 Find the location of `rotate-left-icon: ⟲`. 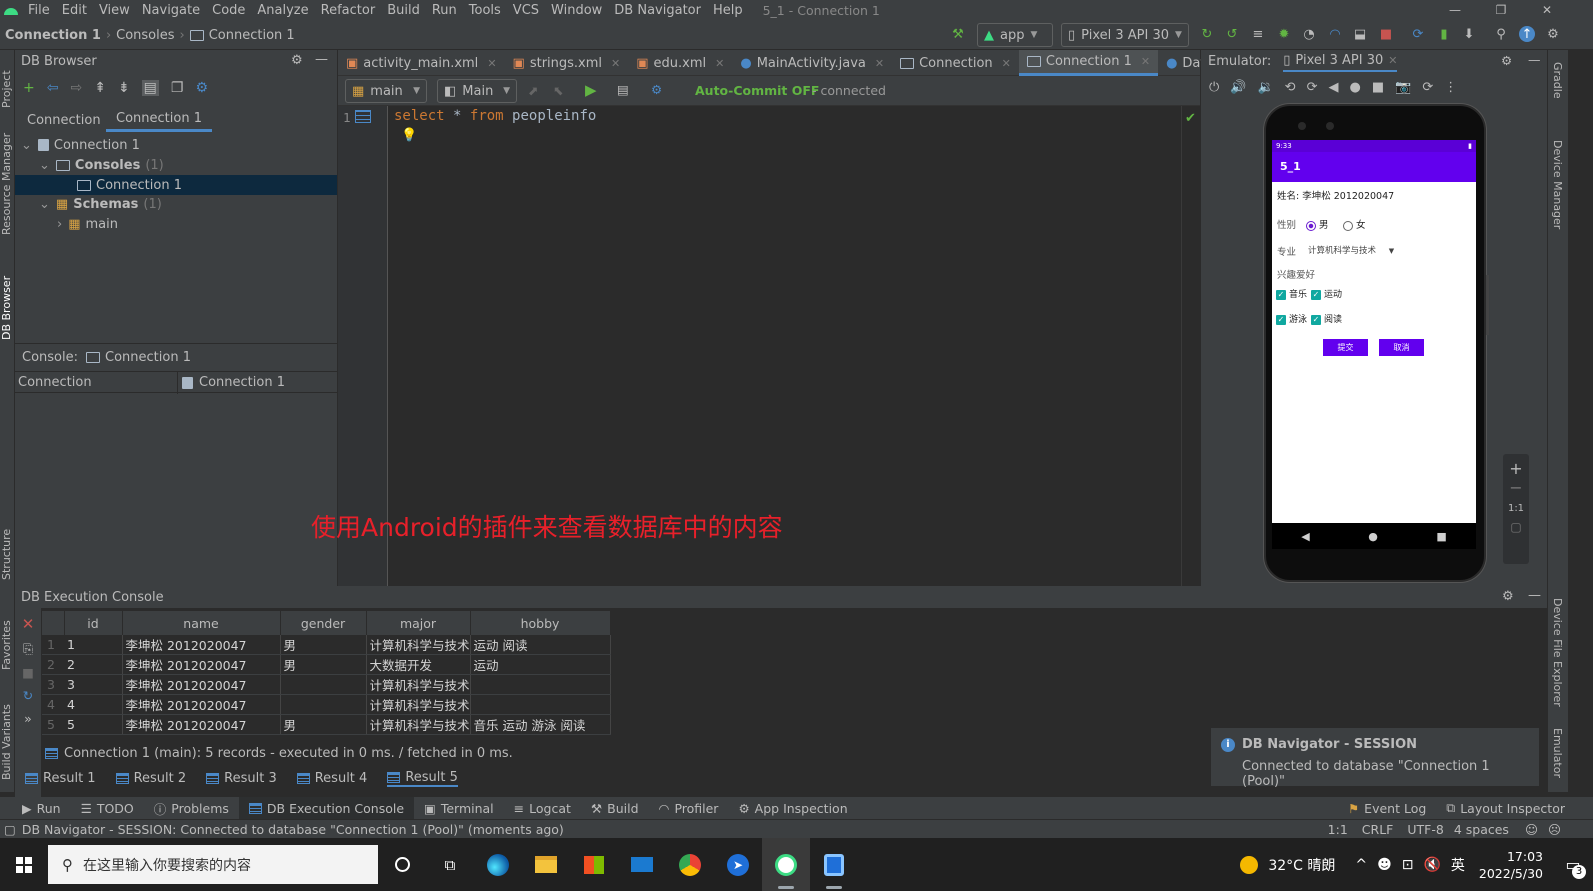

rotate-left-icon: ⟲ is located at coordinates (1290, 87).